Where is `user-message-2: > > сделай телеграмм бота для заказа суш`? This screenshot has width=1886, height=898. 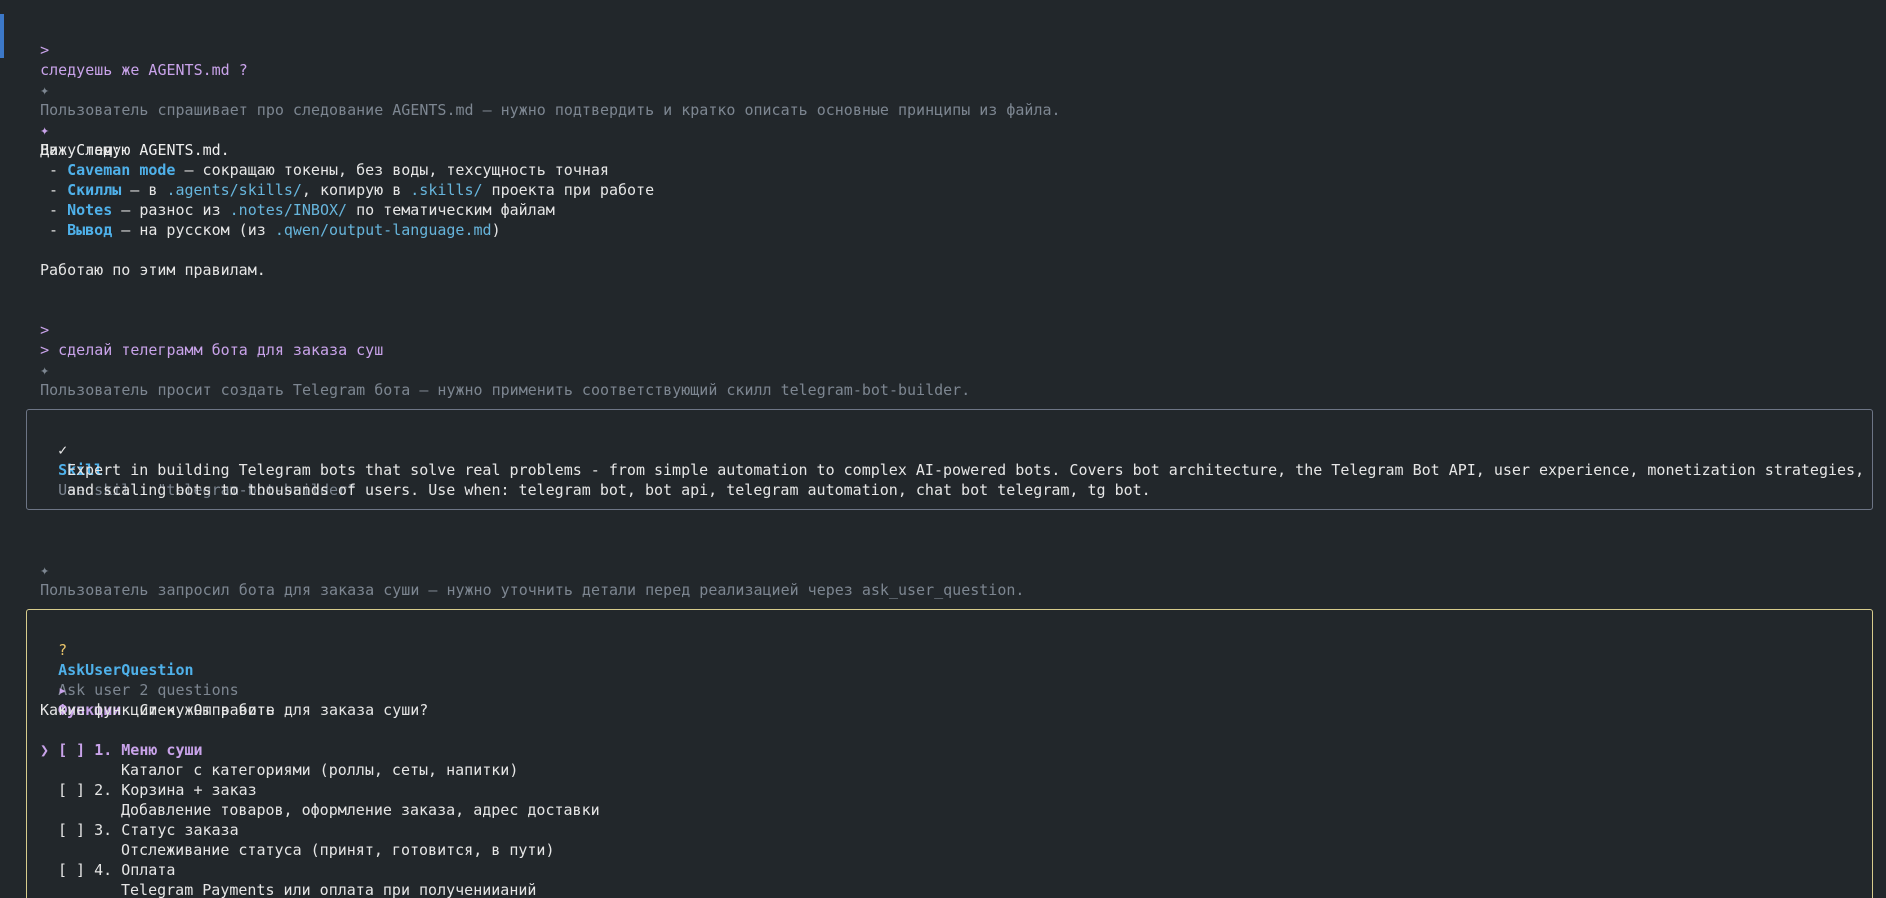
user-message-2: > > сделай телеграмм бота для заказа суш is located at coordinates (202, 329).